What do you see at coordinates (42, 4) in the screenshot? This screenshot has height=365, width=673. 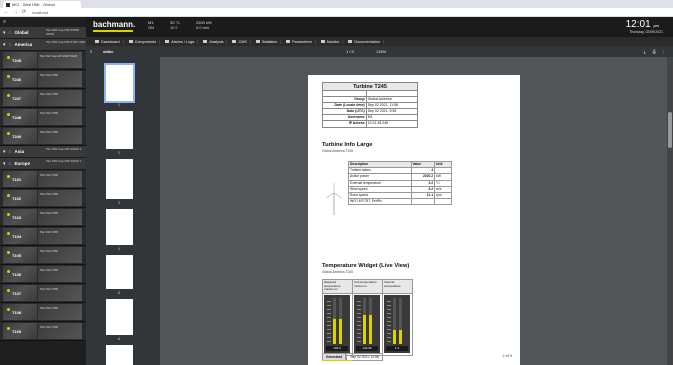 I see `browser-tab: MCI - Web HMI - Global` at bounding box center [42, 4].